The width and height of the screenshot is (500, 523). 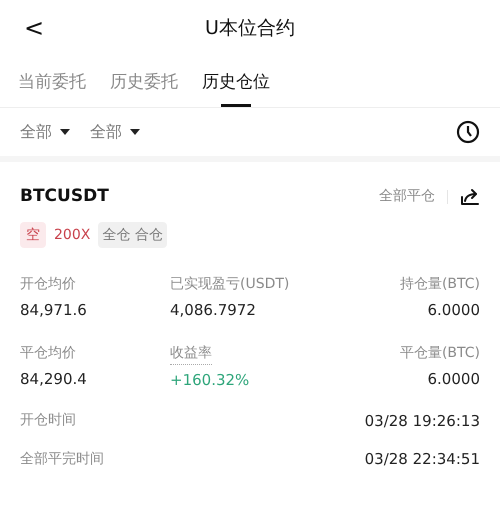 I want to click on stat-value: 84,290.4, so click(x=53, y=379).